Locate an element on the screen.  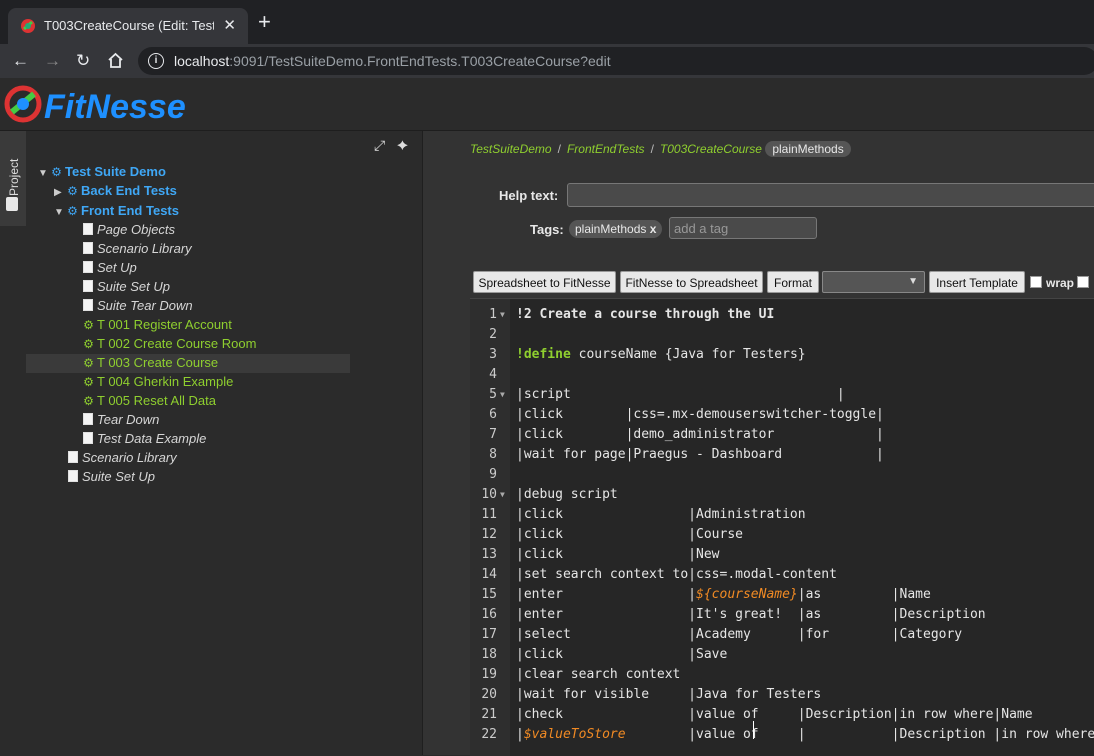
code-text: |click |Course is located at coordinates (629, 534).